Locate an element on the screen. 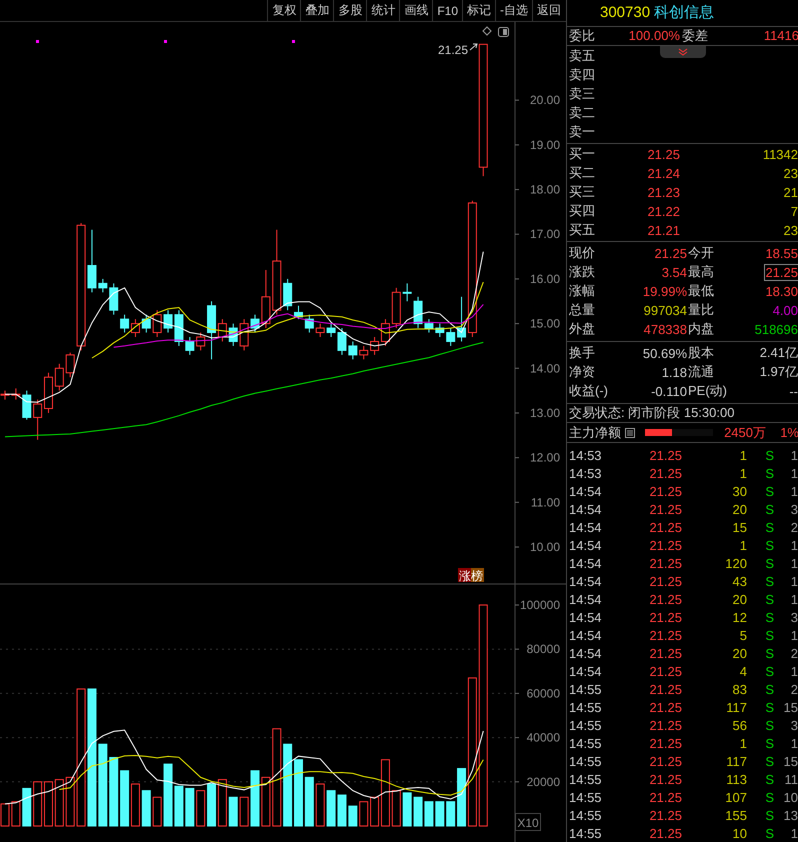 Image resolution: width=798 pixels, height=842 pixels. trade-volume: 43 is located at coordinates (739, 581).